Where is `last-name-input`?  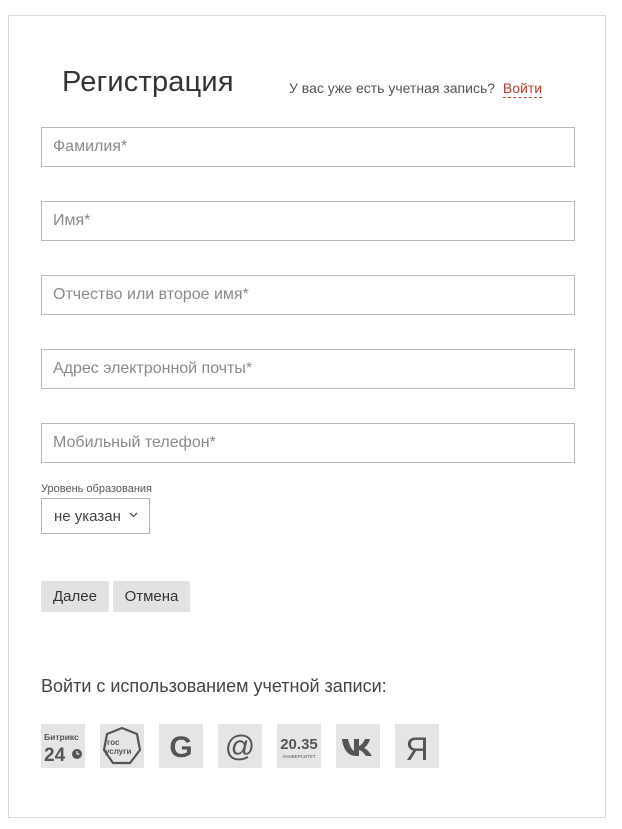
last-name-input is located at coordinates (308, 147).